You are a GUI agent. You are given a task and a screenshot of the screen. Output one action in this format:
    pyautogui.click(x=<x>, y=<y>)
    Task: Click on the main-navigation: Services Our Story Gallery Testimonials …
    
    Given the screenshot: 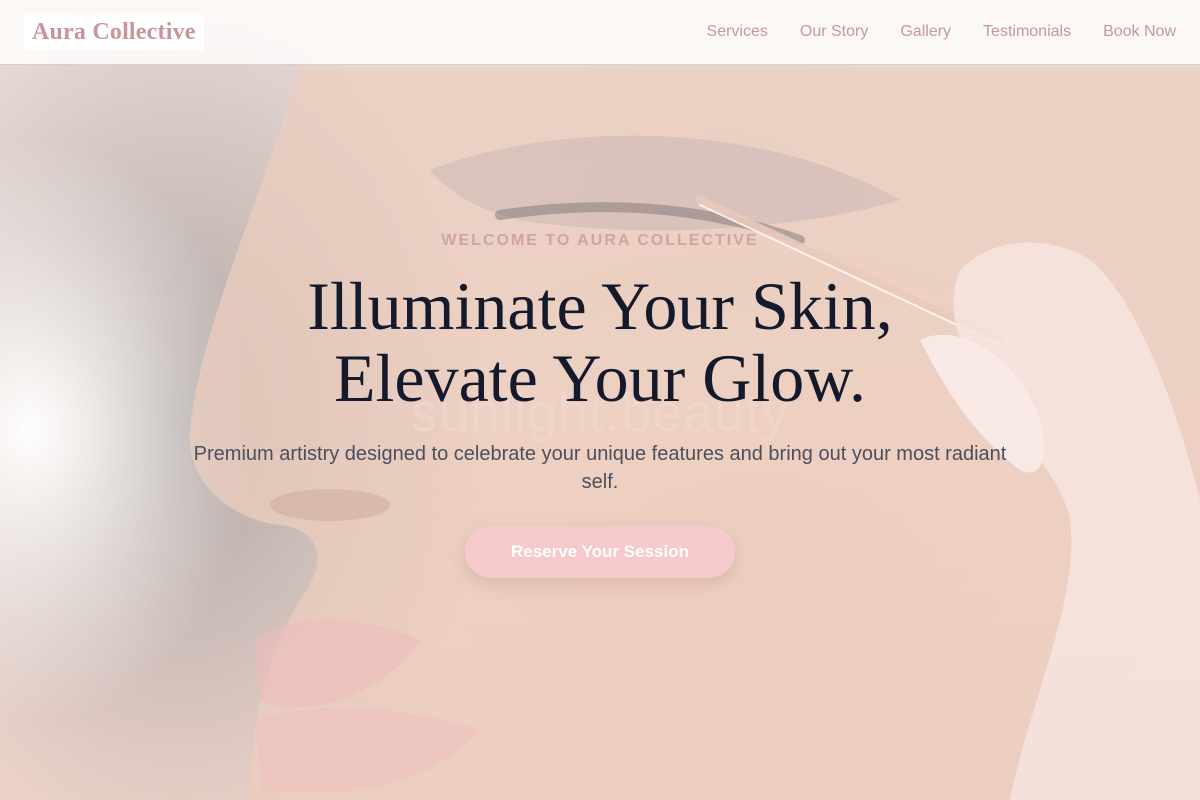 What is the action you would take?
    pyautogui.click(x=941, y=32)
    